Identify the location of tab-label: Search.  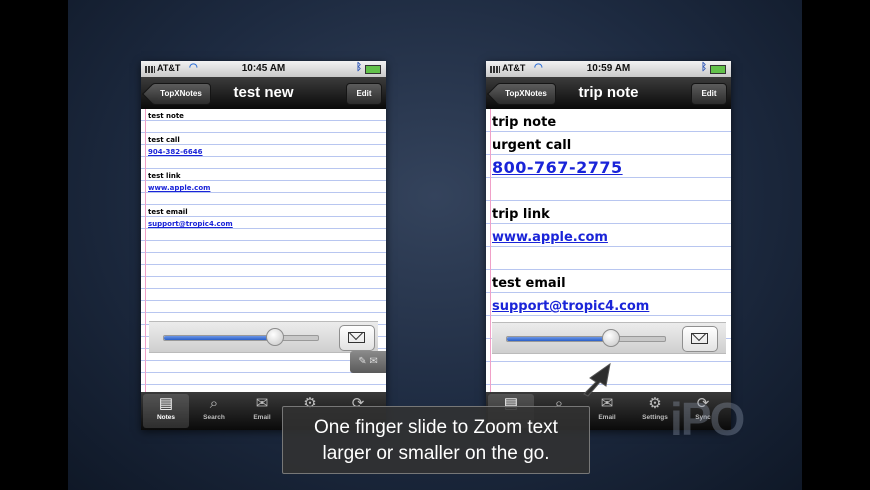
(214, 417).